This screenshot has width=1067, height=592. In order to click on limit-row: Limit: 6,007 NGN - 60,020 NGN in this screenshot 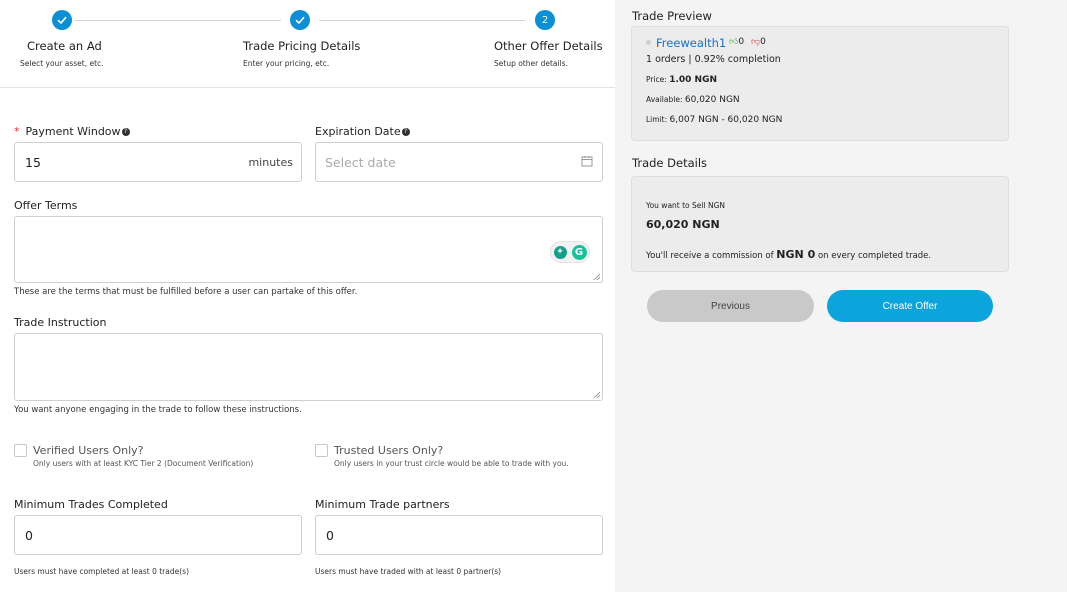, I will do `click(714, 120)`.